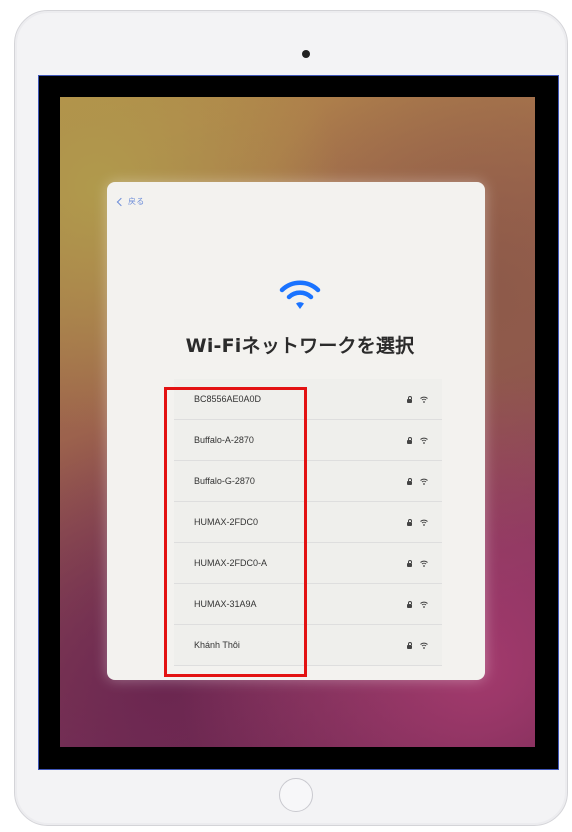  What do you see at coordinates (300, 346) in the screenshot?
I see `page-title: Wi-Fiネットワークを選択` at bounding box center [300, 346].